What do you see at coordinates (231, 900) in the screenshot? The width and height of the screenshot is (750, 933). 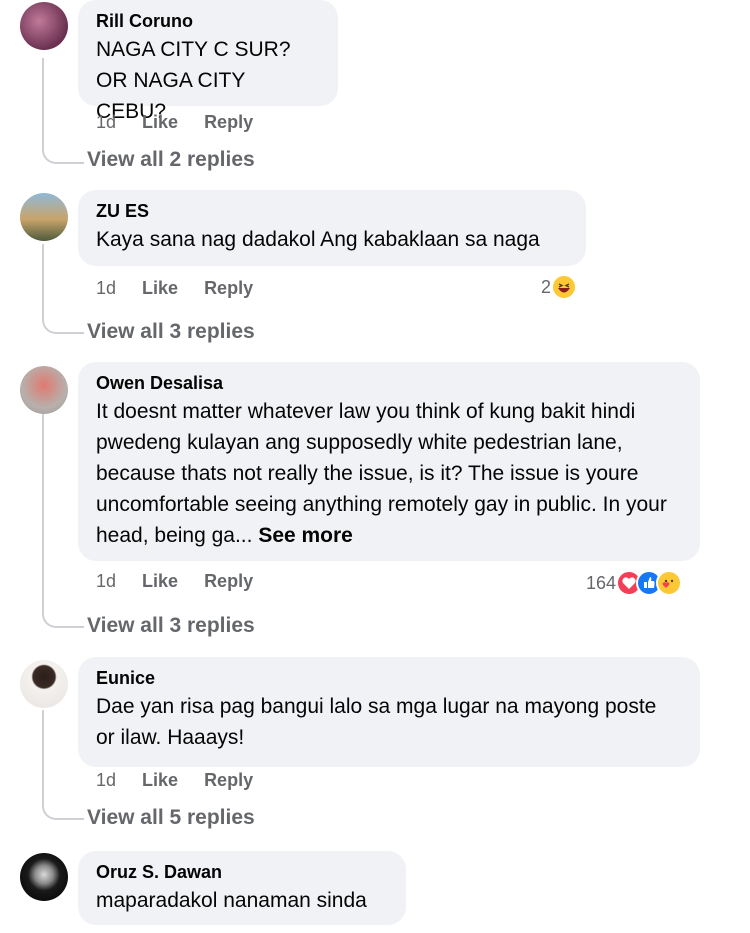 I see `comment-text: maparadakol nanaman sinda` at bounding box center [231, 900].